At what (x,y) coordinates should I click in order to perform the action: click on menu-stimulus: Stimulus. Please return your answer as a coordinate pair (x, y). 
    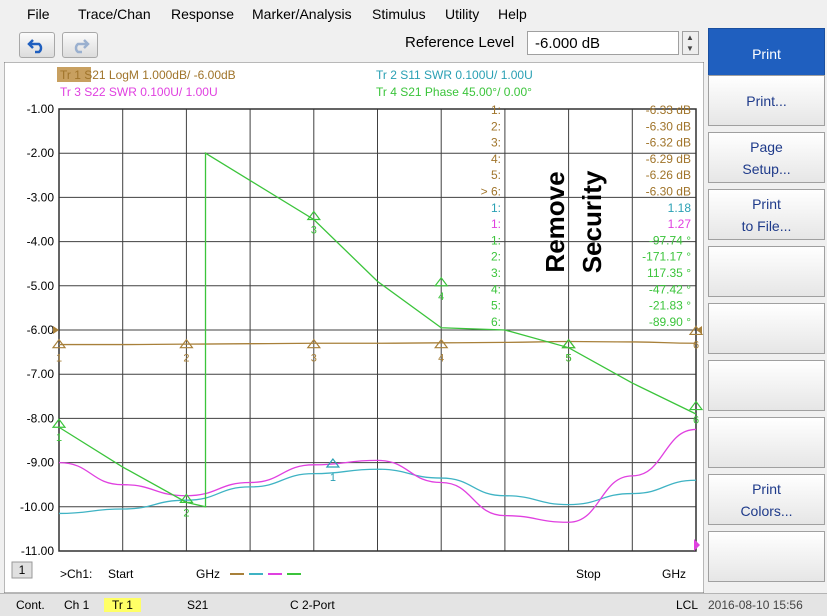
    Looking at the image, I should click on (399, 14).